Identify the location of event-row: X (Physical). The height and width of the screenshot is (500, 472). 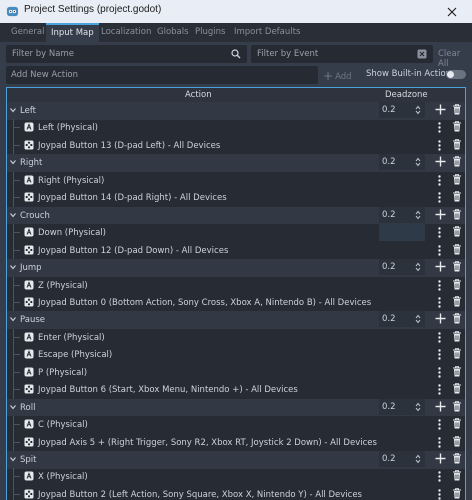
(236, 477).